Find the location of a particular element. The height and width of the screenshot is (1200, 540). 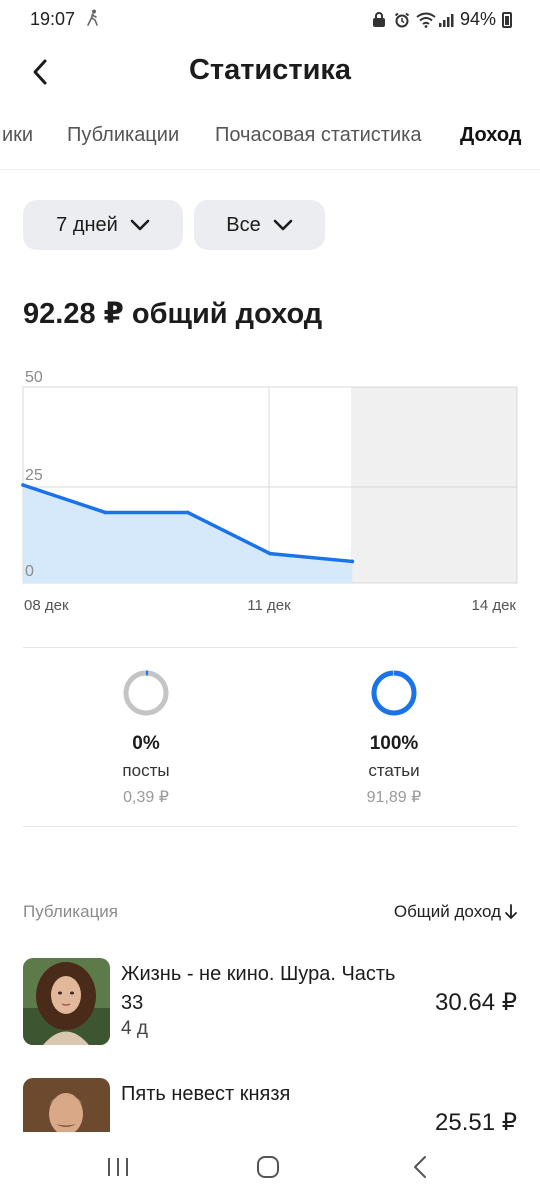

recent-apps-icon is located at coordinates (118, 1167).